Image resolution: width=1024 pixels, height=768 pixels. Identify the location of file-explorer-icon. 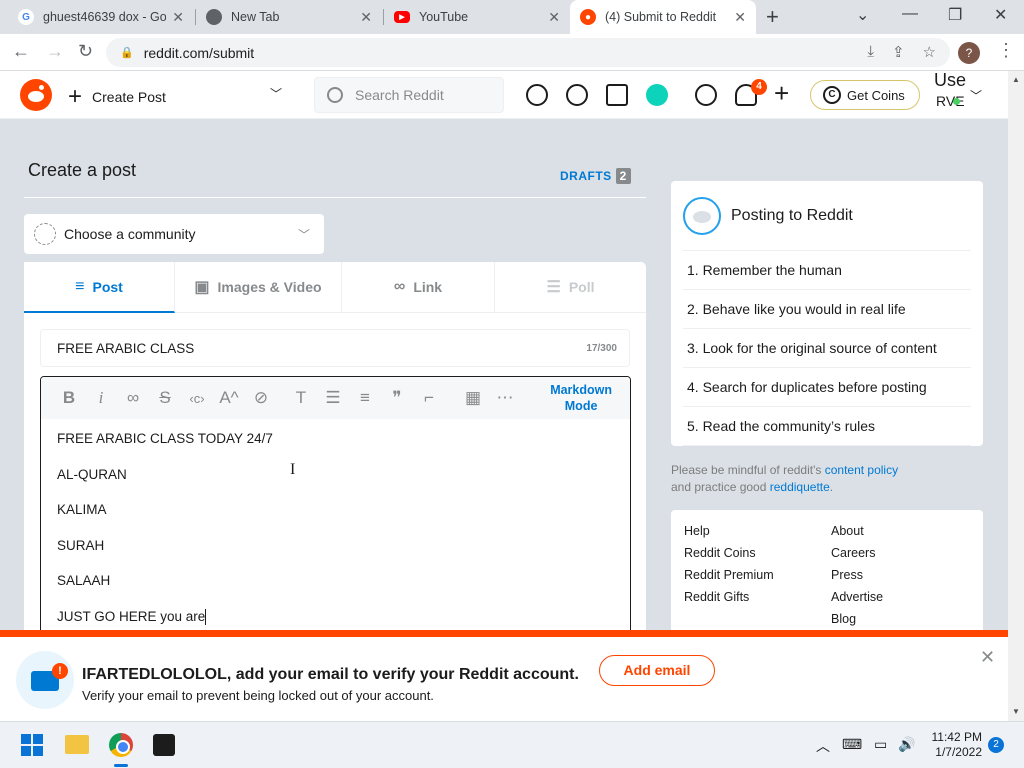
(77, 744).